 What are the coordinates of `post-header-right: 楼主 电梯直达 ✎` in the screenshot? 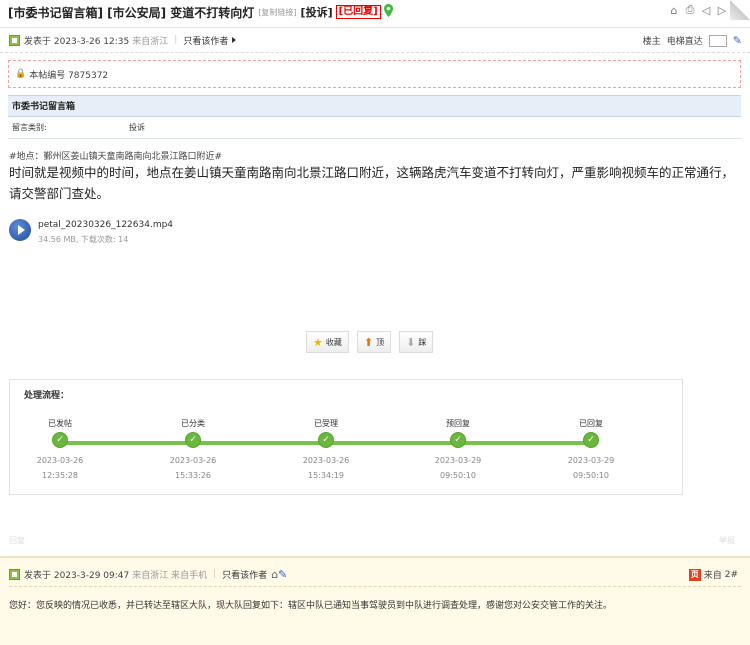 It's located at (692, 40).